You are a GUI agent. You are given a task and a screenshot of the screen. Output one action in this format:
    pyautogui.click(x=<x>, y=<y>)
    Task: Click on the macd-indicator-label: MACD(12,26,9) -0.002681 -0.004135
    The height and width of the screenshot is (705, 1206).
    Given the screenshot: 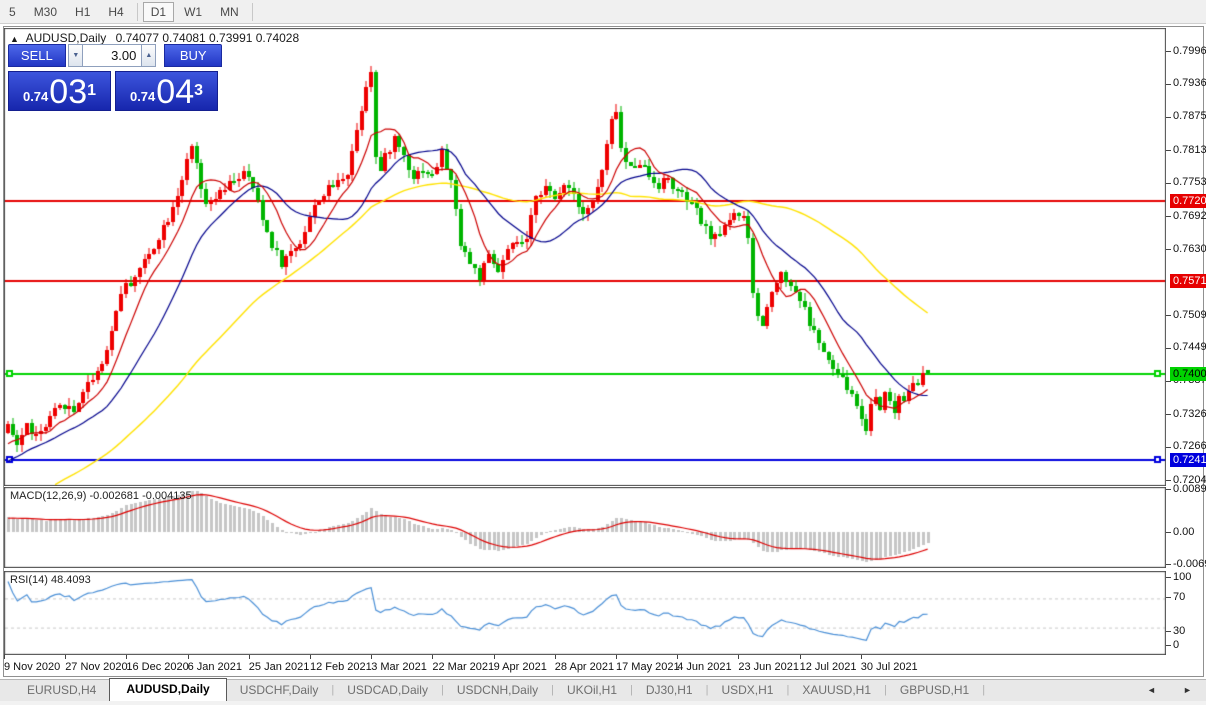 What is the action you would take?
    pyautogui.click(x=101, y=496)
    